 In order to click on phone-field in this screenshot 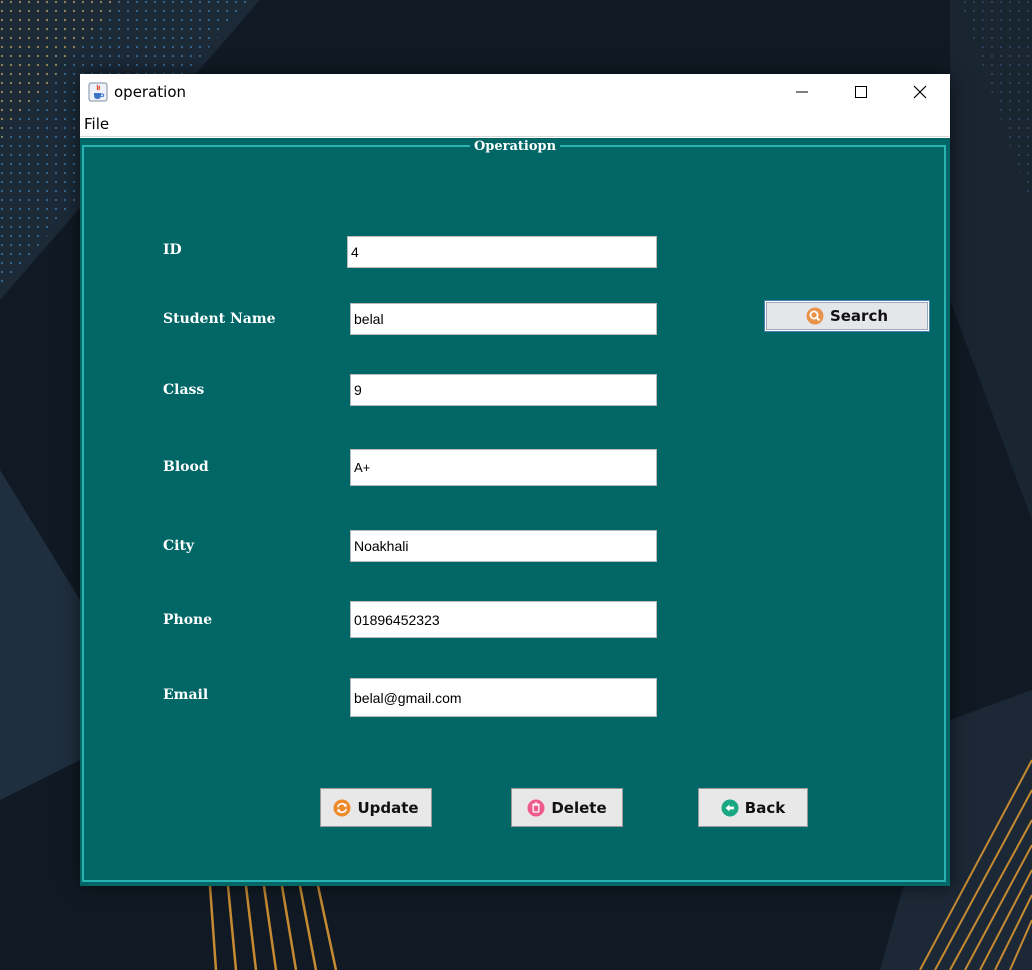, I will do `click(503, 619)`.